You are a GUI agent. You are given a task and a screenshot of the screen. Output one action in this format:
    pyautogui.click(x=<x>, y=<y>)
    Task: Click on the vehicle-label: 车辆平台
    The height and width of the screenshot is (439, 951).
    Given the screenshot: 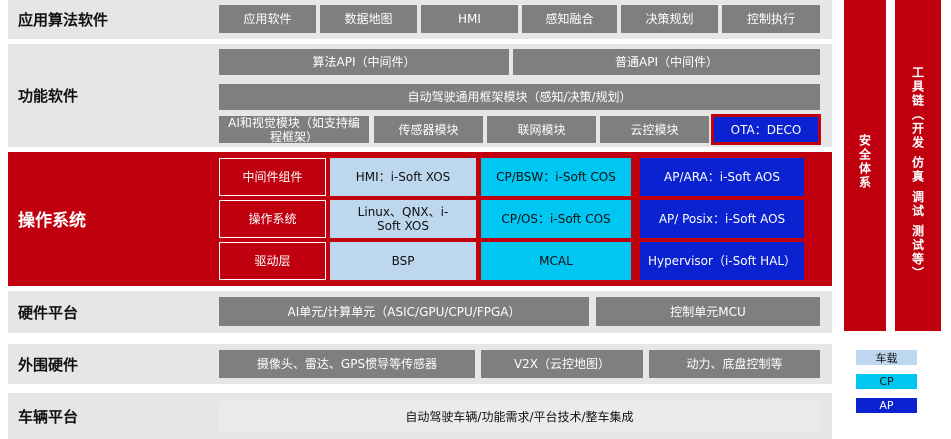 What is the action you would take?
    pyautogui.click(x=48, y=416)
    